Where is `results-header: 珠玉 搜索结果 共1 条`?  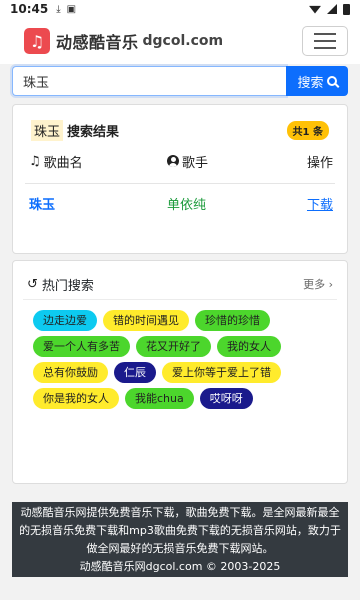
results-header: 珠玉 搜索结果 共1 条 is located at coordinates (180, 123).